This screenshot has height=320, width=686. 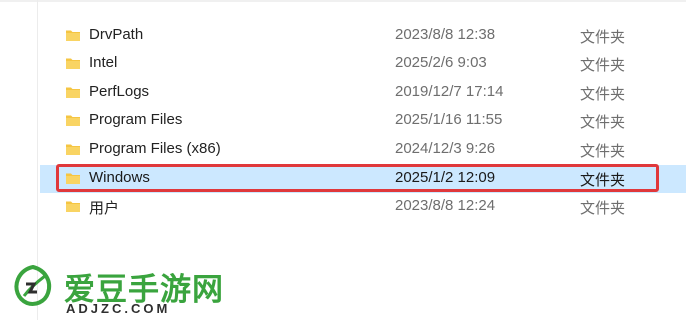 I want to click on file-name: Intel, so click(x=103, y=62).